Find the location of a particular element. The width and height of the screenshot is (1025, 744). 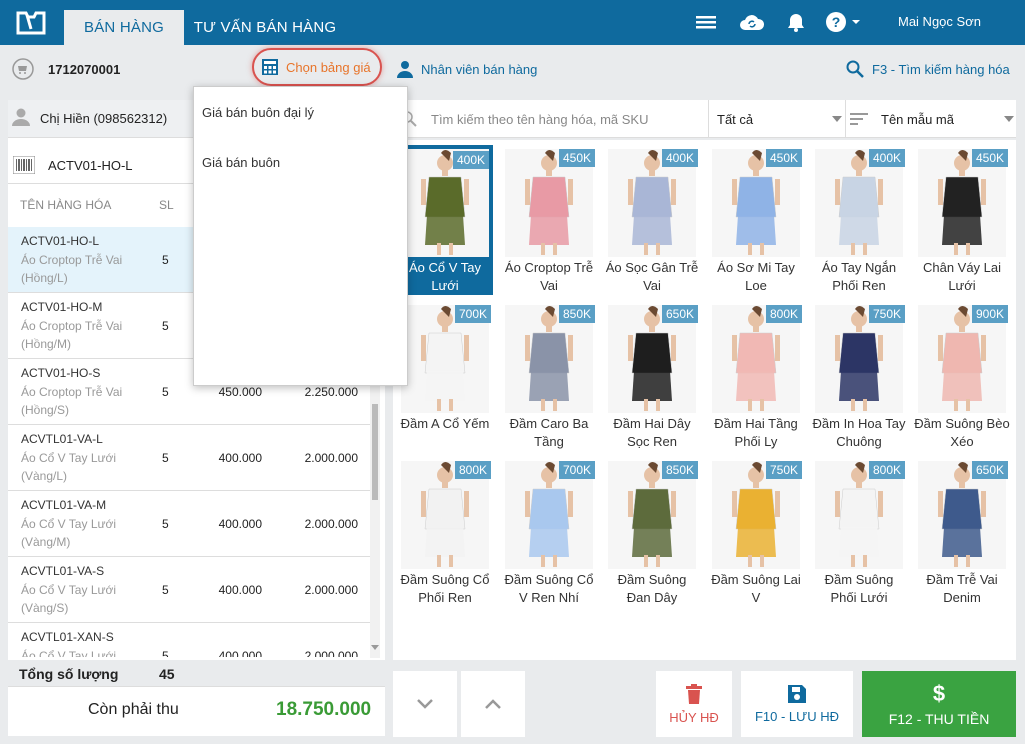

cancel-invoice-button: HỦY HĐ is located at coordinates (694, 704).